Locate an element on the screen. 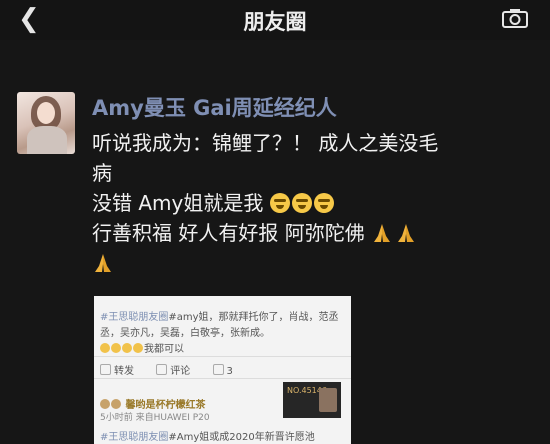 Image resolution: width=550 pixels, height=444 pixels. stat-comment: 评论 is located at coordinates (180, 371).